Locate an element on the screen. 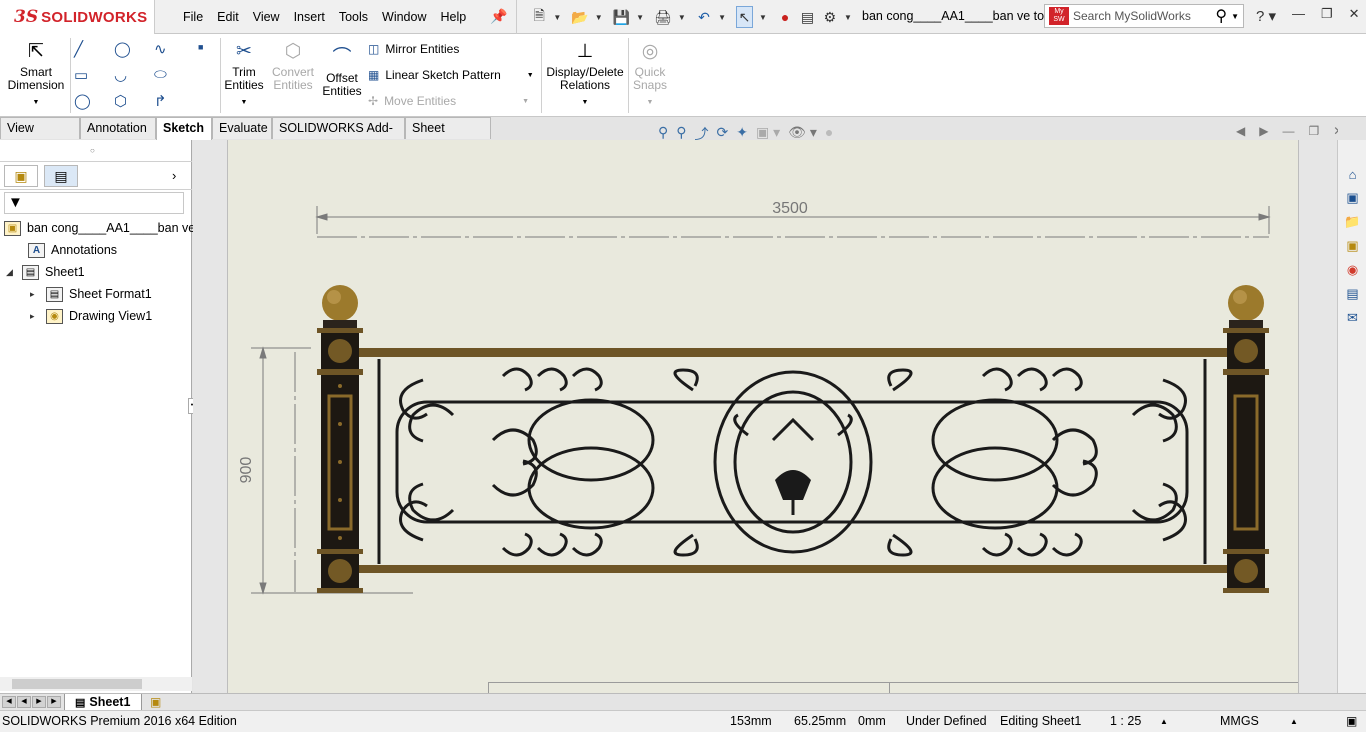  previous-view-icon: ⤴ is located at coordinates (702, 134).